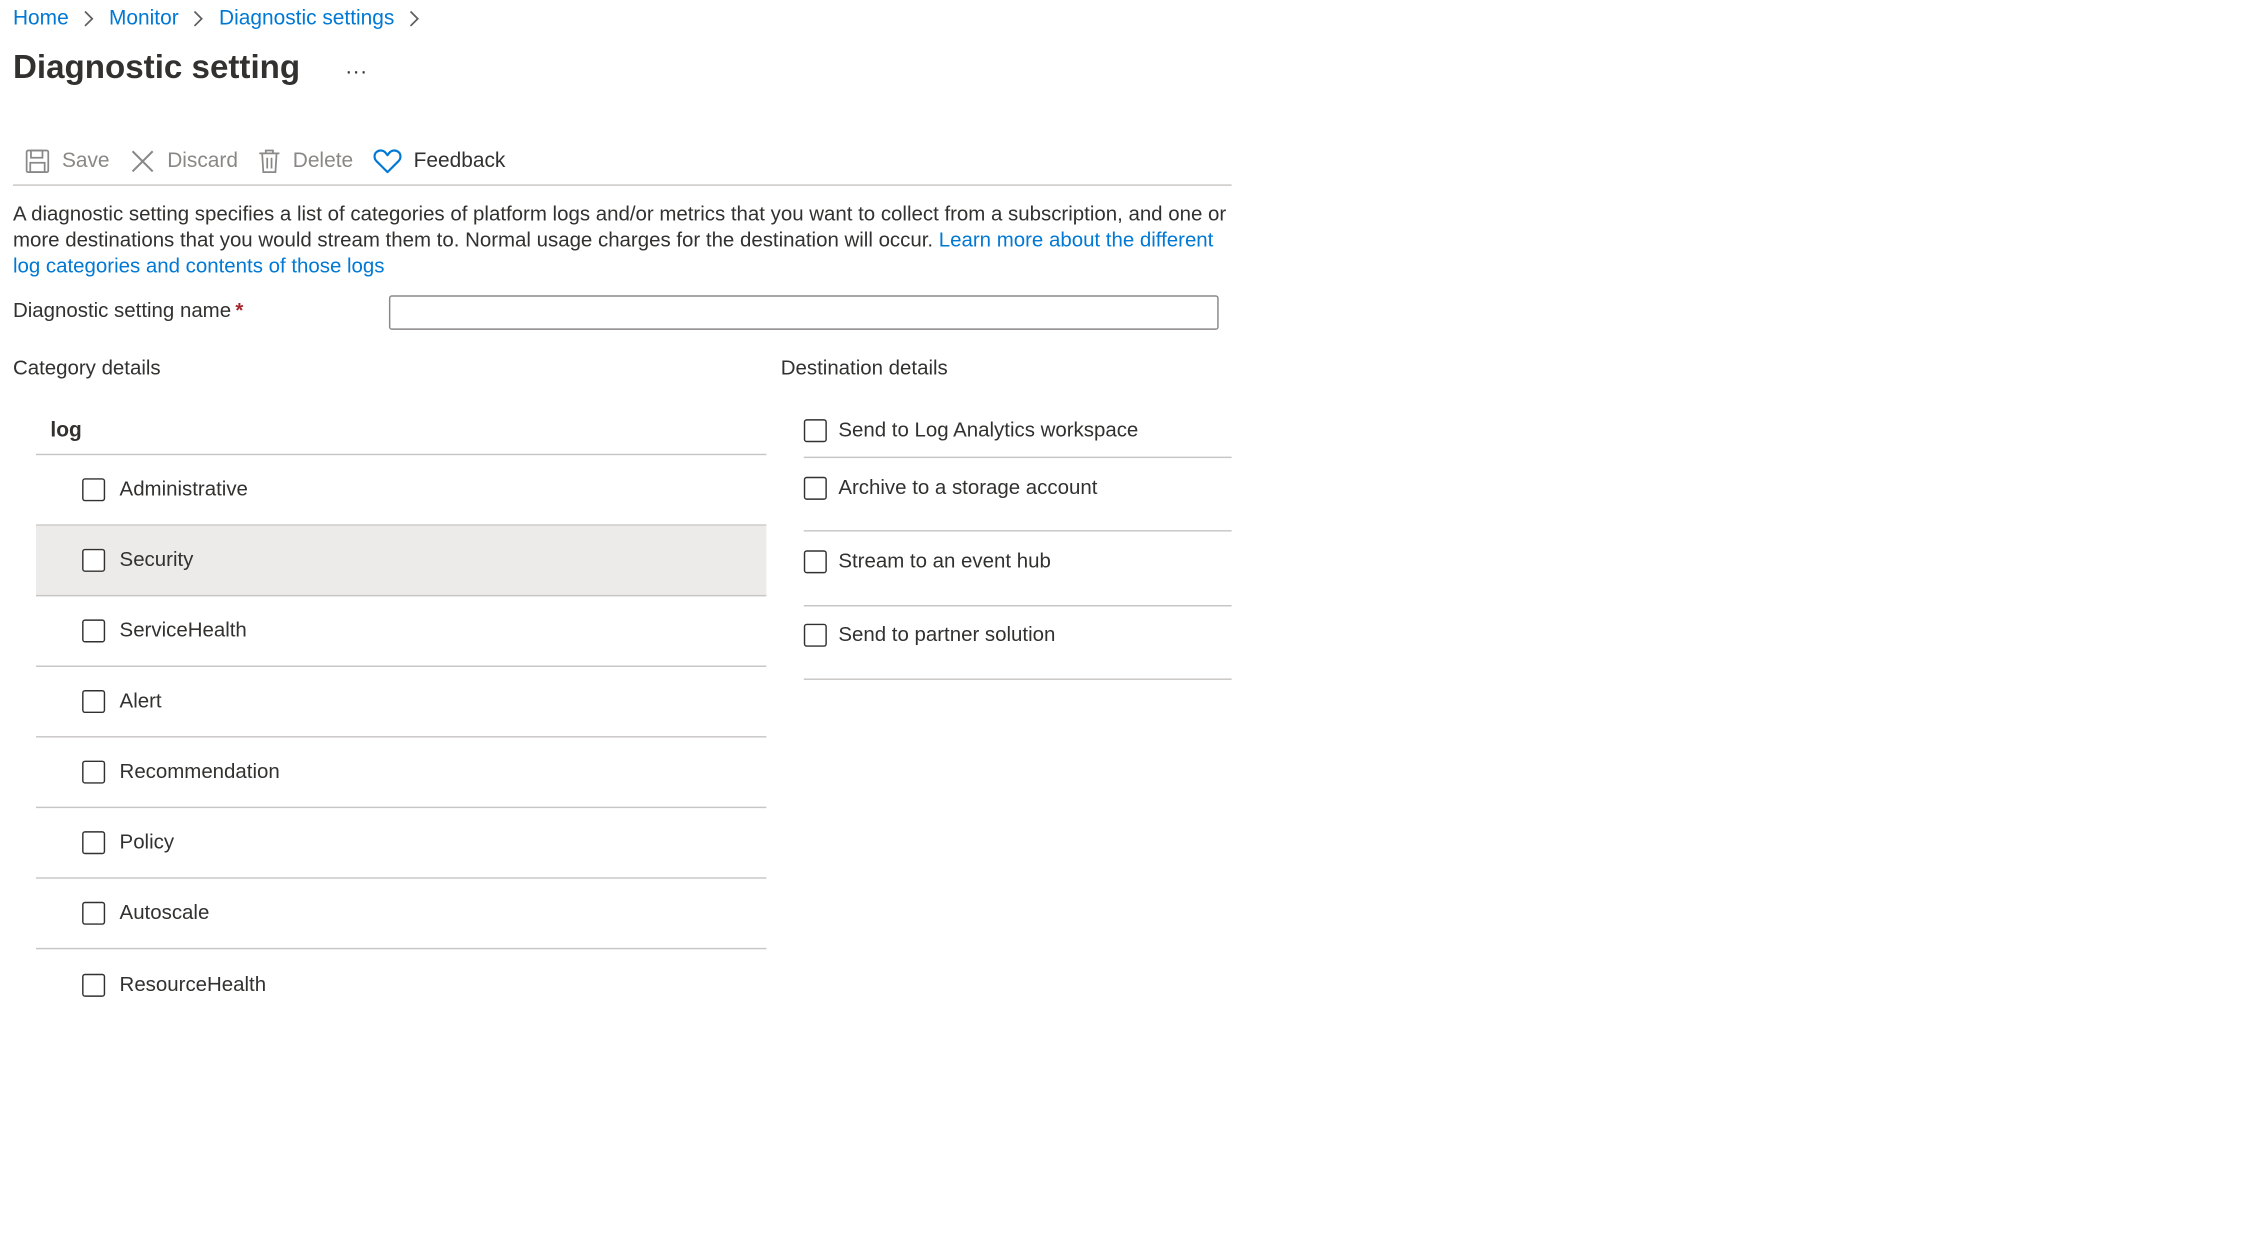 The height and width of the screenshot is (1239, 2250). What do you see at coordinates (85, 161) in the screenshot?
I see `save-label: Save` at bounding box center [85, 161].